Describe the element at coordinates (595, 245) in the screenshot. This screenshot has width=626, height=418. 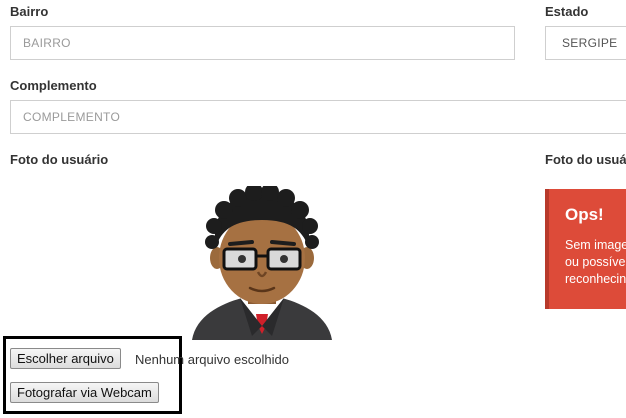
I see `alert-line-1: Sem image` at that location.